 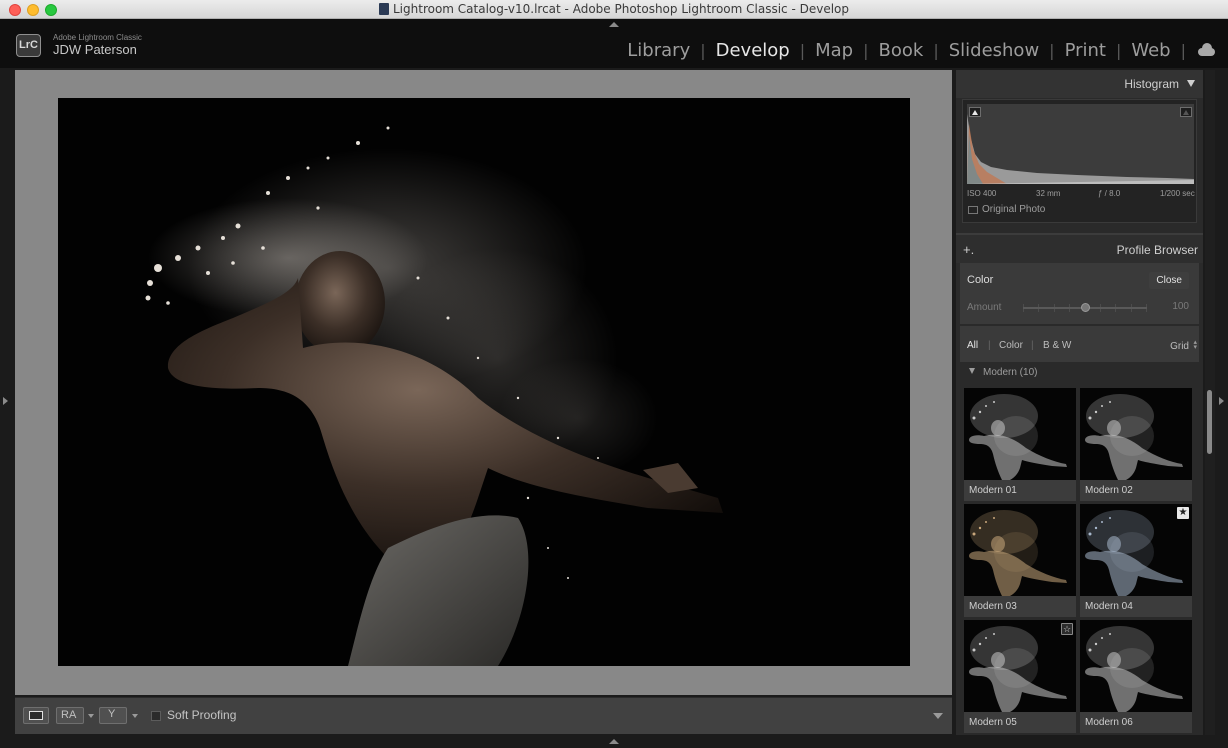 What do you see at coordinates (97, 37) in the screenshot?
I see `app-name: Adobe Lightroom Classic` at bounding box center [97, 37].